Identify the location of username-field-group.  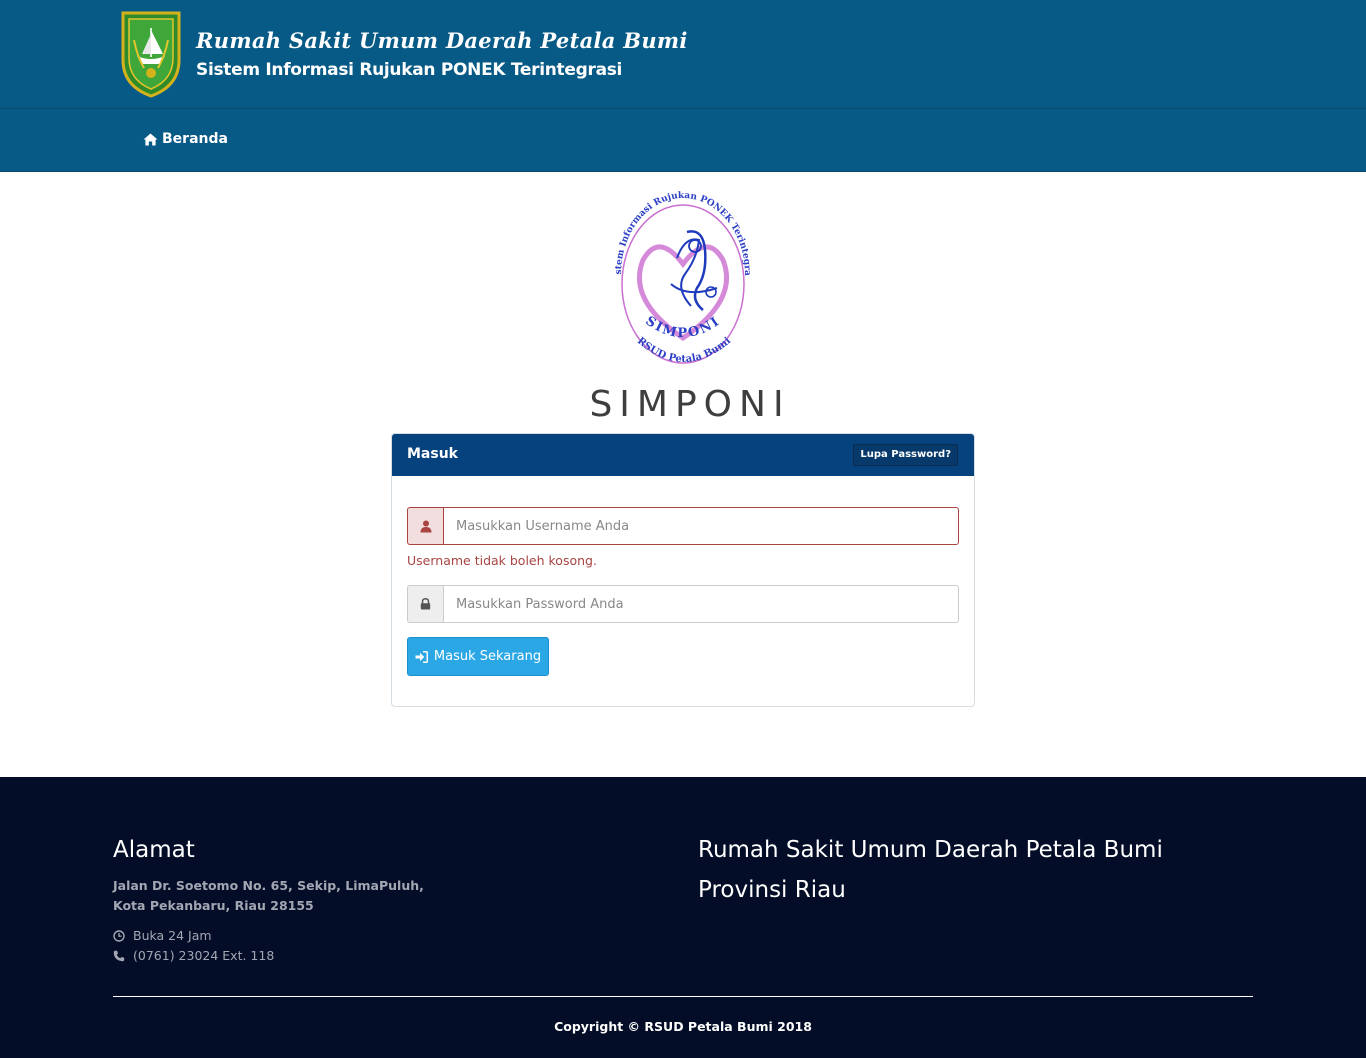
(683, 526).